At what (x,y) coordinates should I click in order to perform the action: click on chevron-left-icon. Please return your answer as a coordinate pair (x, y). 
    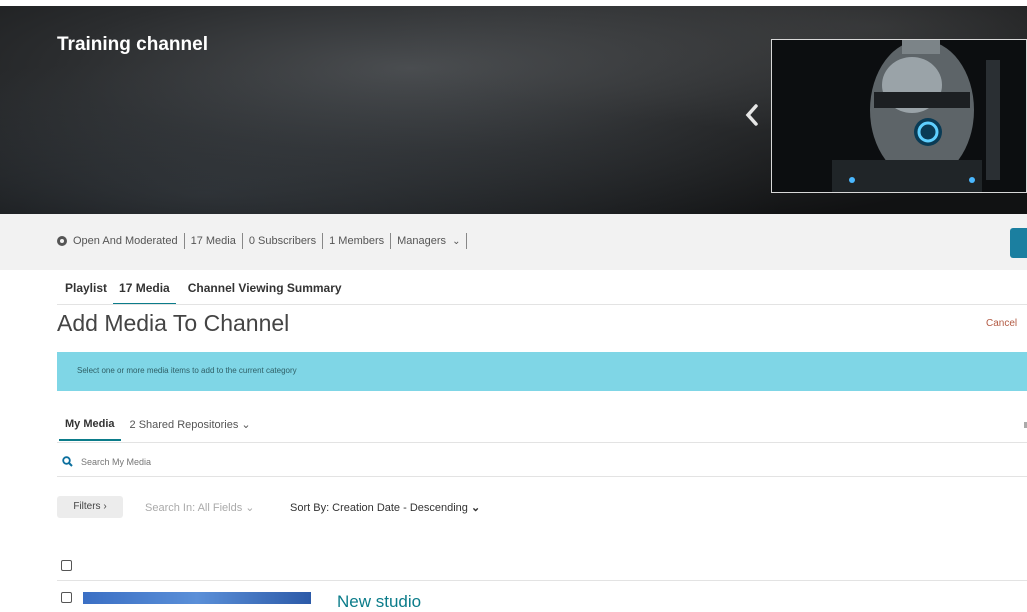
    Looking at the image, I should click on (753, 115).